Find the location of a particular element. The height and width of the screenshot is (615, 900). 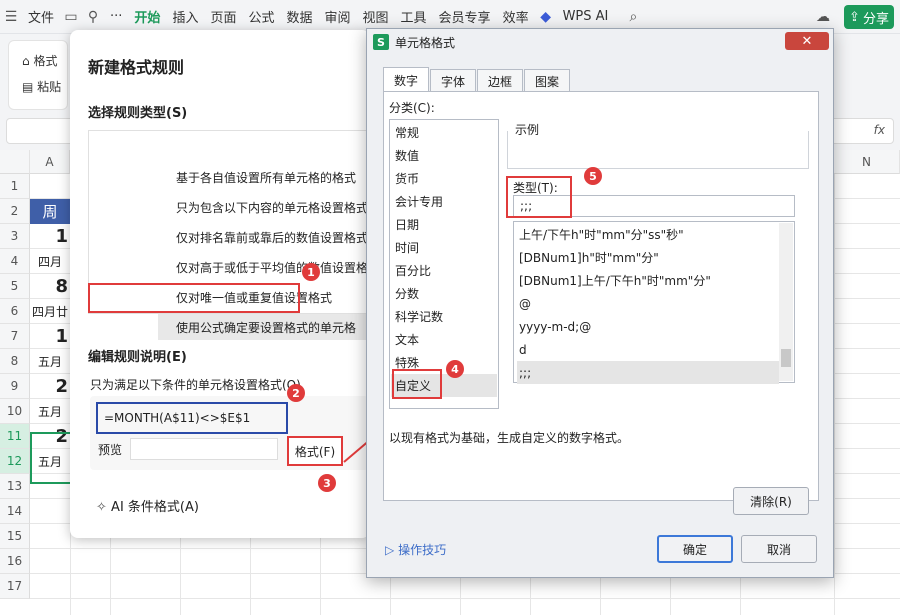

row-header: 7 is located at coordinates (15, 336).